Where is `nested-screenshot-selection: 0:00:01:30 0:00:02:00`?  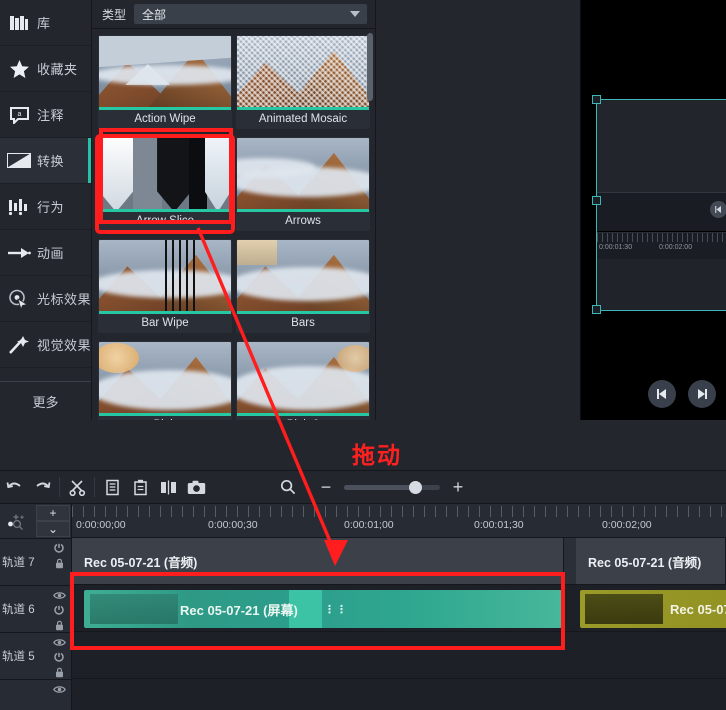
nested-screenshot-selection: 0:00:01:30 0:00:02:00 is located at coordinates (659, 204).